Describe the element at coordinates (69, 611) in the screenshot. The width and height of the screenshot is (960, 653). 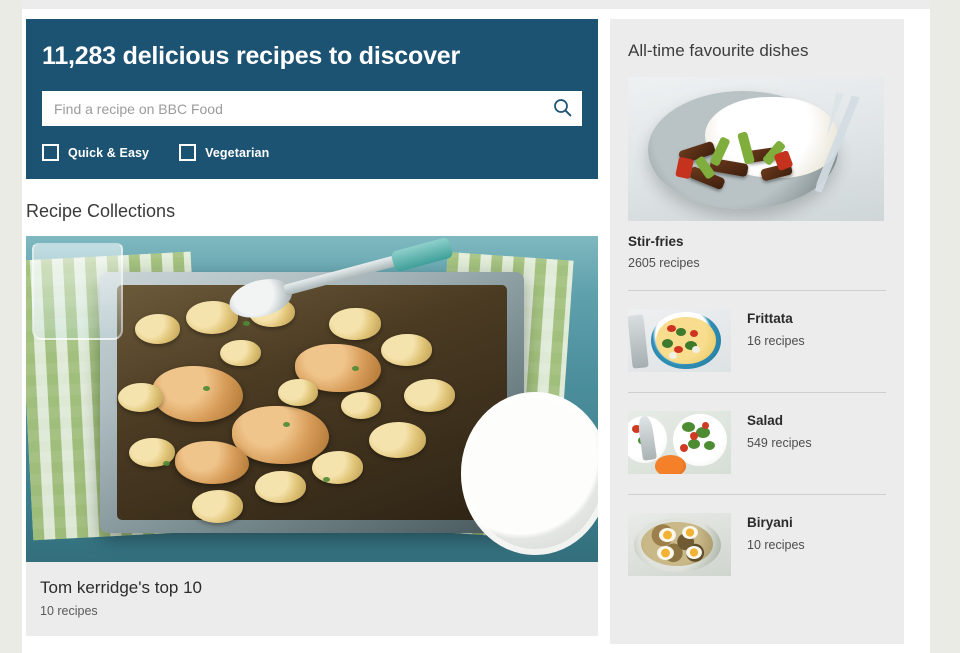
I see `collection-recipe-count: 10 recipes` at that location.